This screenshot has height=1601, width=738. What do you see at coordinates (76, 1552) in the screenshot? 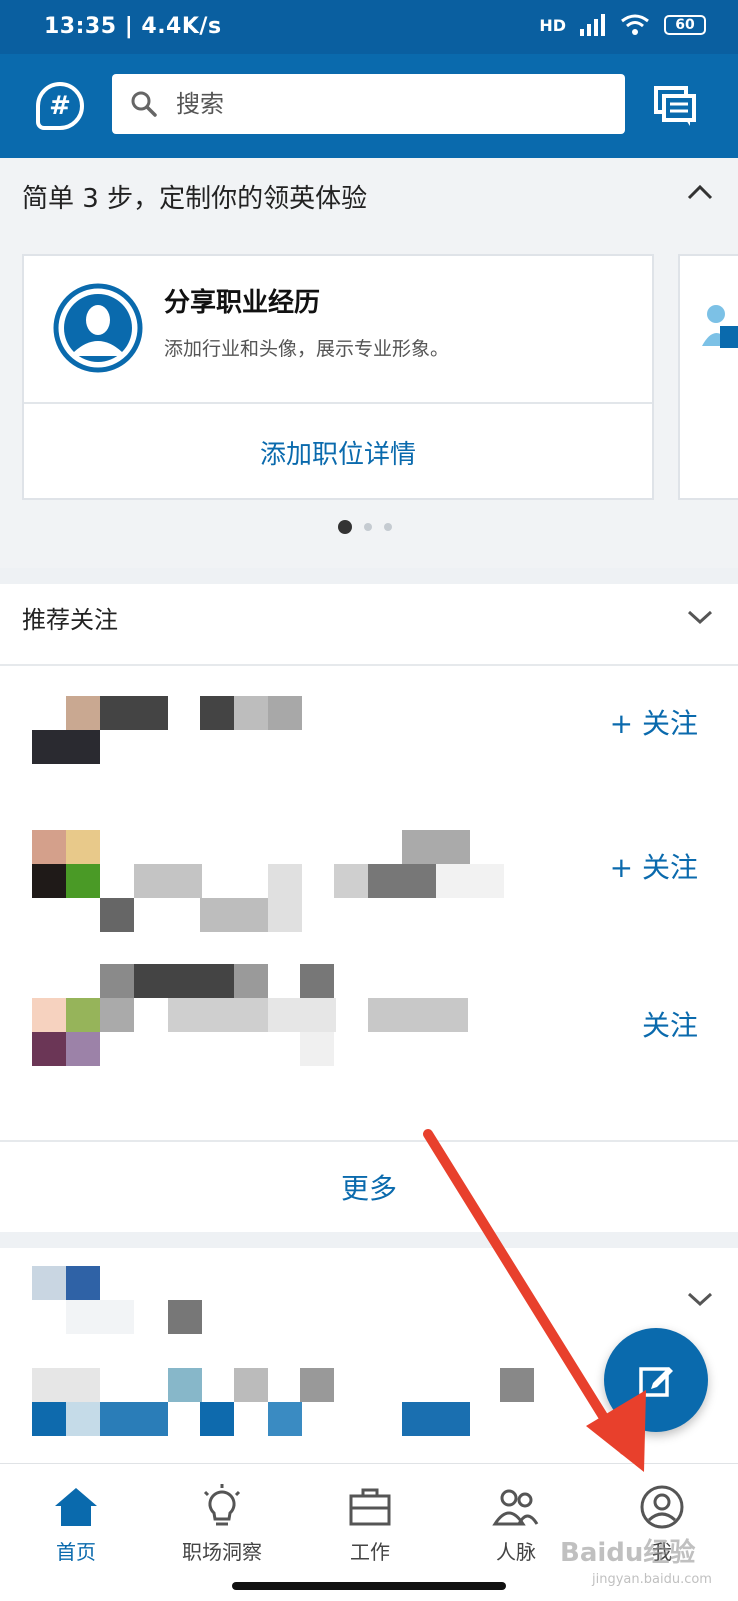
I see `tab-label: 首页` at bounding box center [76, 1552].